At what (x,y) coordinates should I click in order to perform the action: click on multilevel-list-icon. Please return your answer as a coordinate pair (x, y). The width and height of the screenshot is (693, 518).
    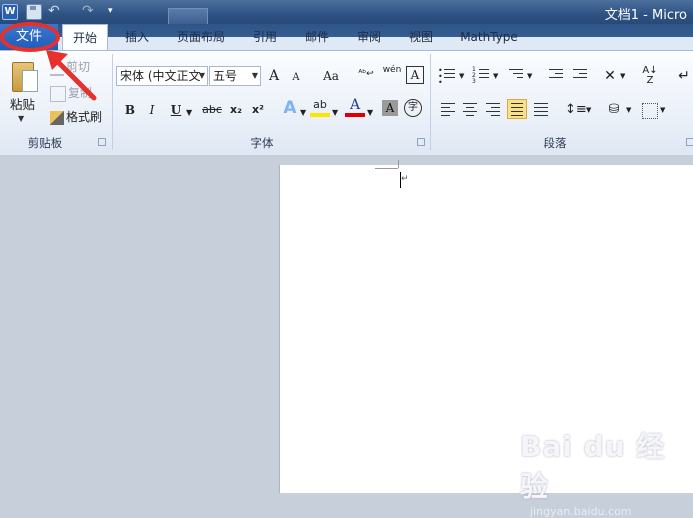
    Looking at the image, I should click on (516, 73).